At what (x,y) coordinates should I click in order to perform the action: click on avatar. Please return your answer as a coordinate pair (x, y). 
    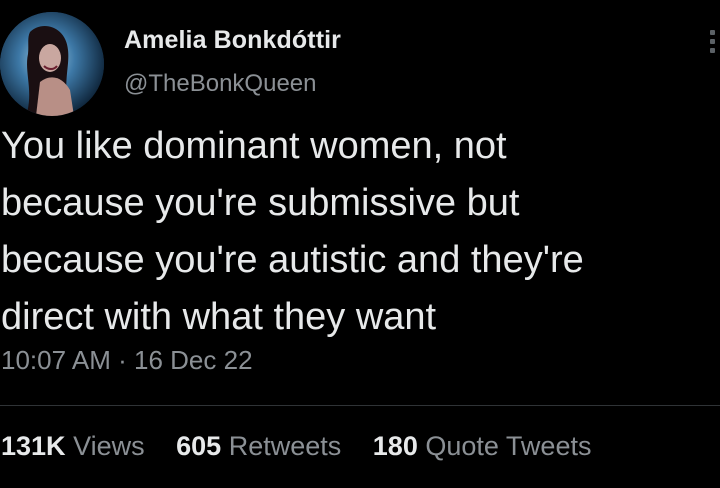
    Looking at the image, I should click on (52, 64).